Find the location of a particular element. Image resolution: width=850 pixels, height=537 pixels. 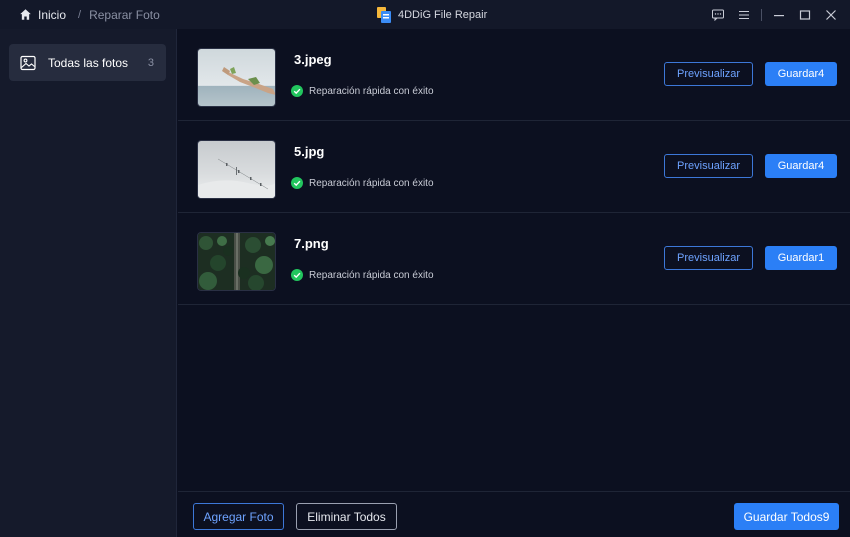

add-photo-button: Agregar Foto is located at coordinates (238, 516).